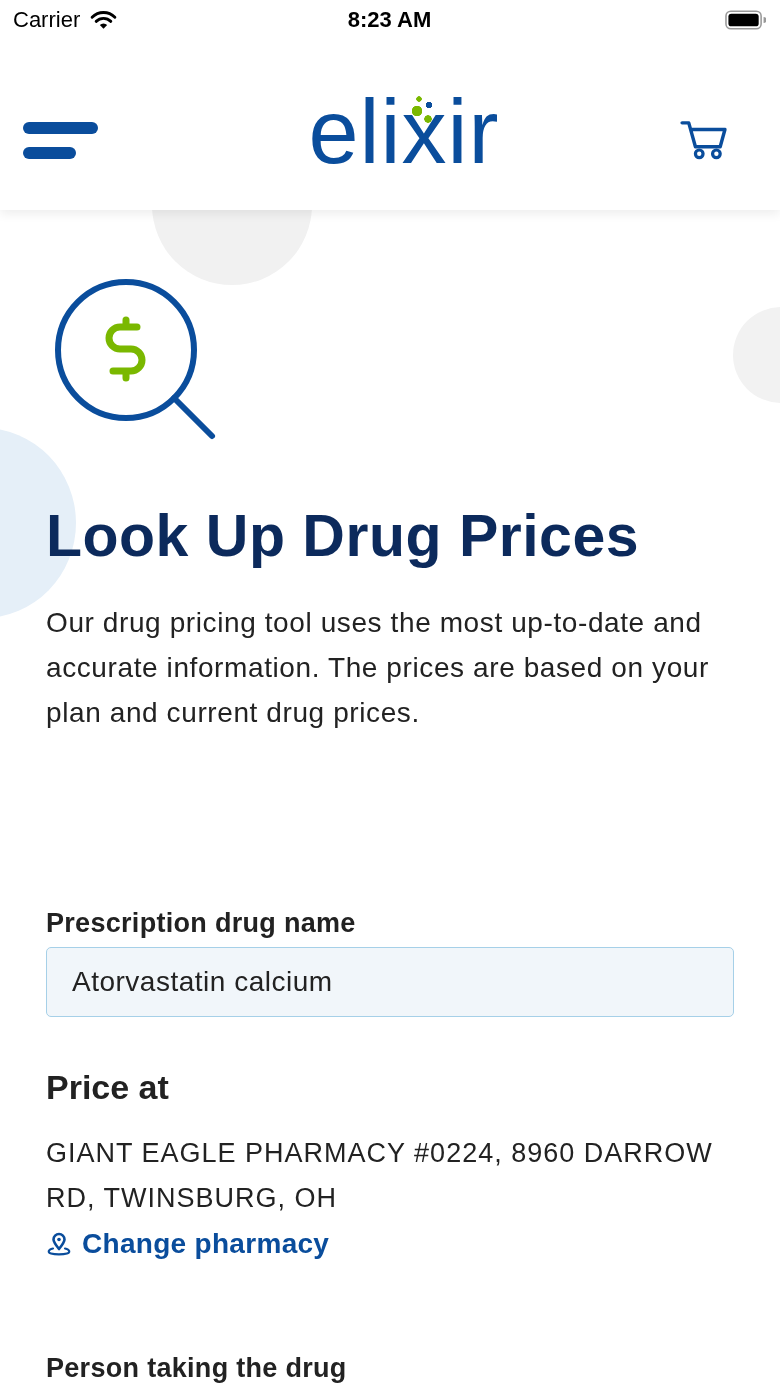  What do you see at coordinates (390, 982) in the screenshot?
I see `drug-name-input: Atorvastatin calcium` at bounding box center [390, 982].